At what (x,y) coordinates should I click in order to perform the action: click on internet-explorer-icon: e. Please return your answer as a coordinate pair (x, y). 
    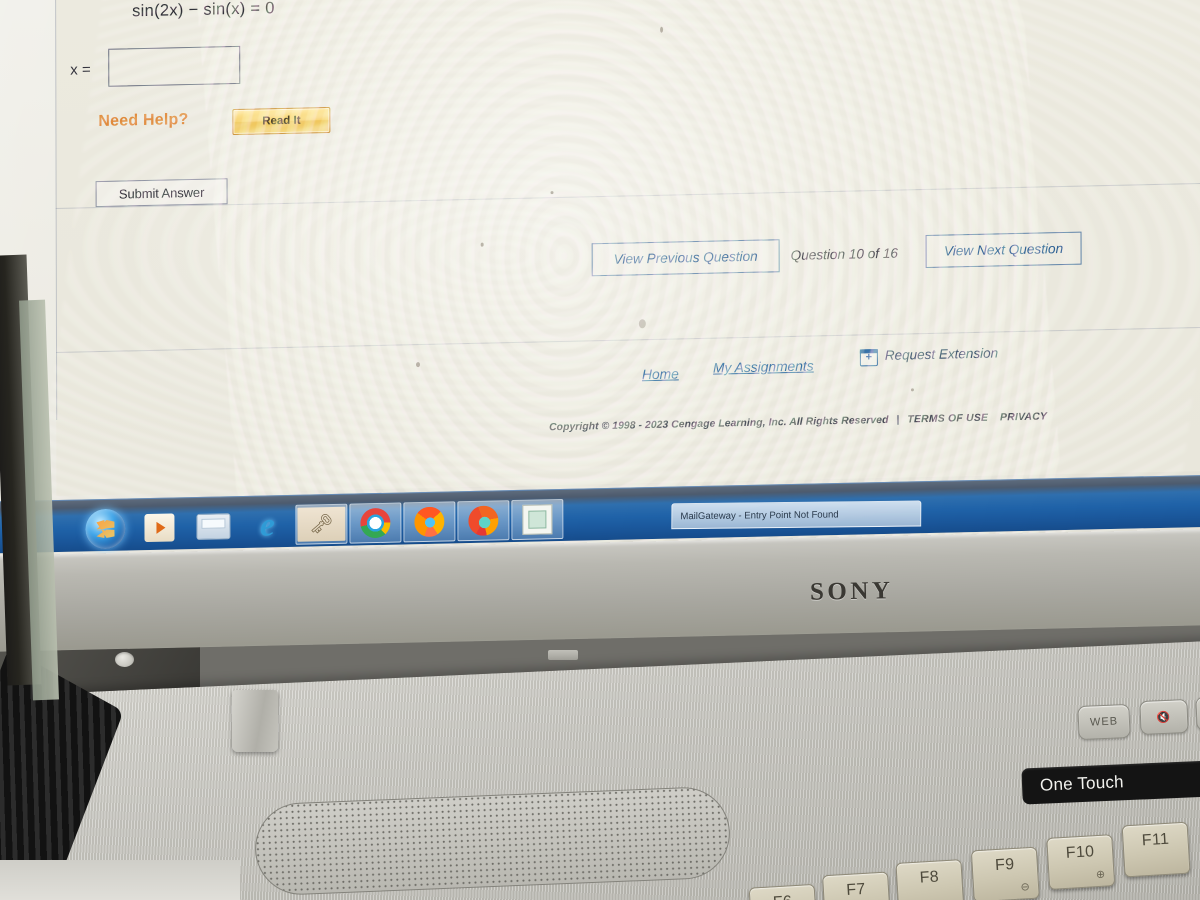
    Looking at the image, I should click on (267, 525).